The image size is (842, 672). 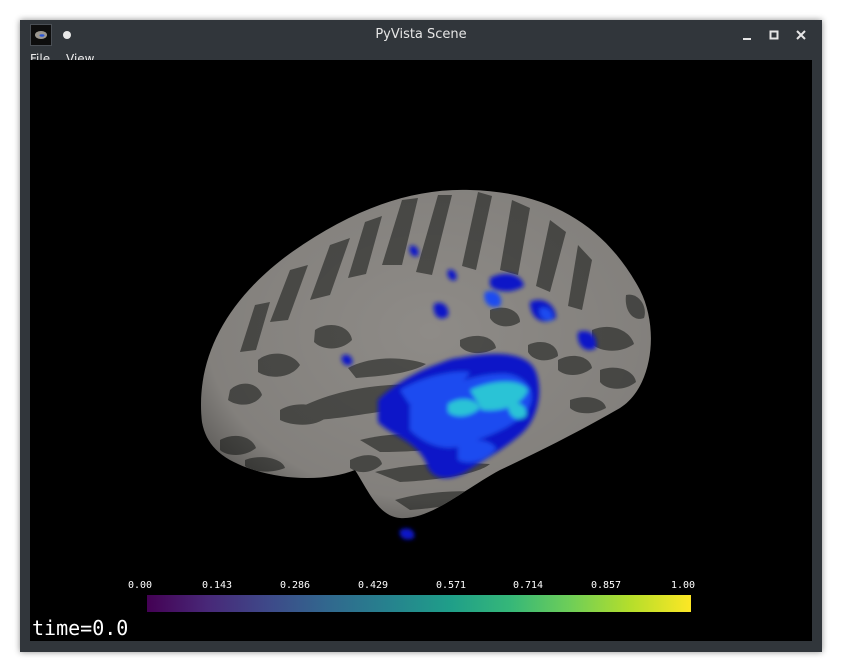 I want to click on menu-file: File, so click(x=40, y=56).